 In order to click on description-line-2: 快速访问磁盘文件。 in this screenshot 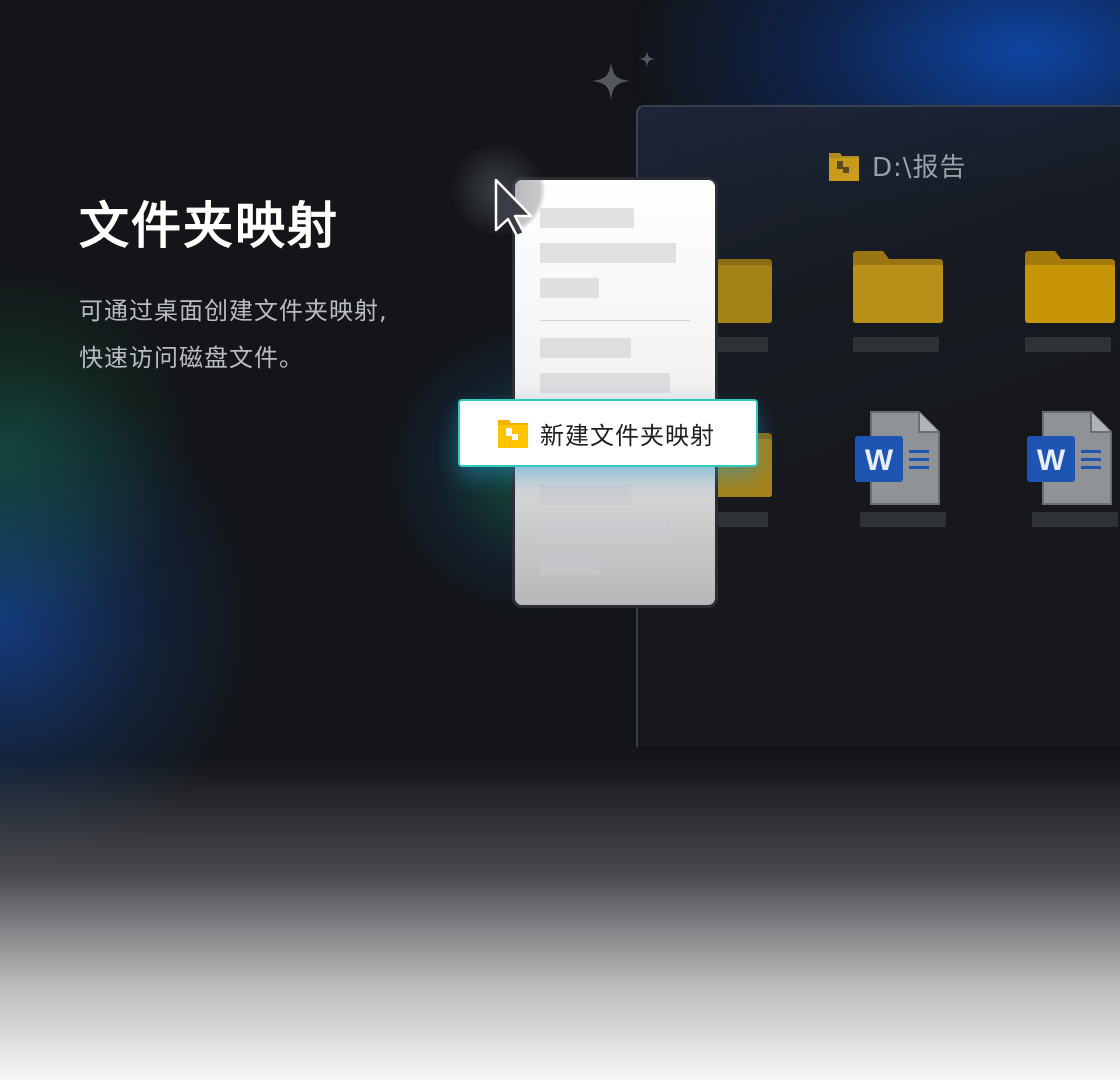, I will do `click(191, 358)`.